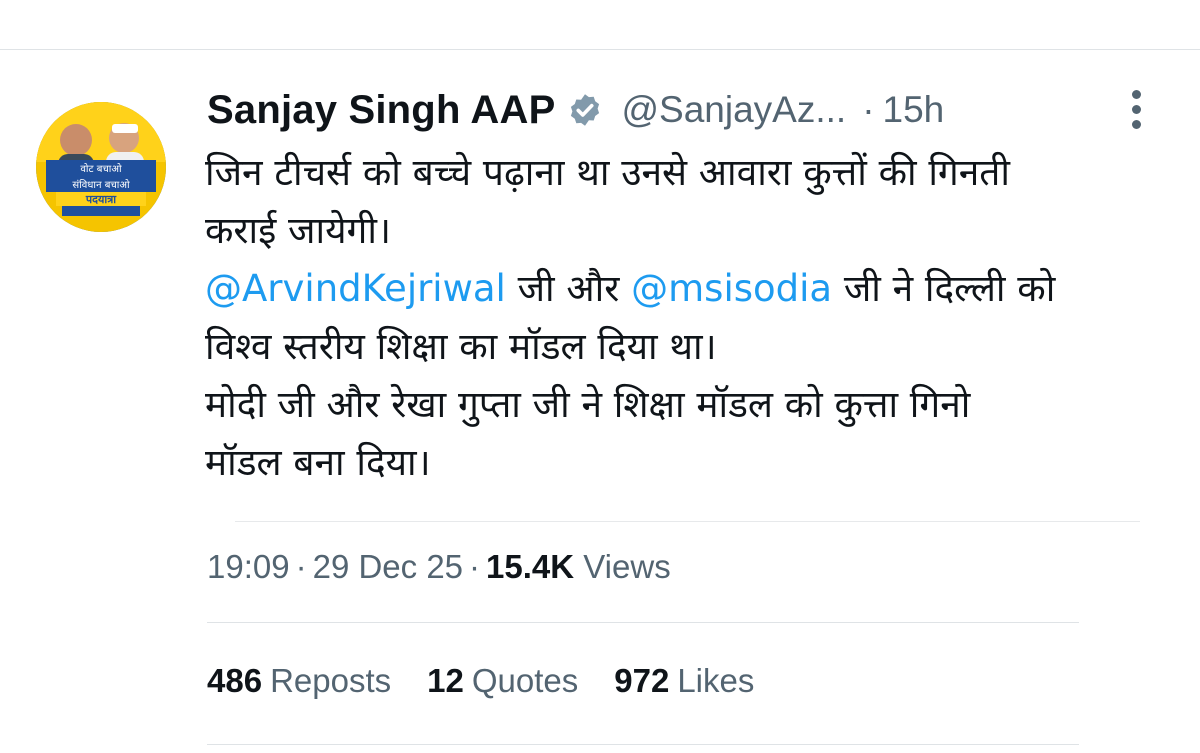 Image resolution: width=1200 pixels, height=753 pixels. What do you see at coordinates (235, 680) in the screenshot?
I see `reposts-count: 486` at bounding box center [235, 680].